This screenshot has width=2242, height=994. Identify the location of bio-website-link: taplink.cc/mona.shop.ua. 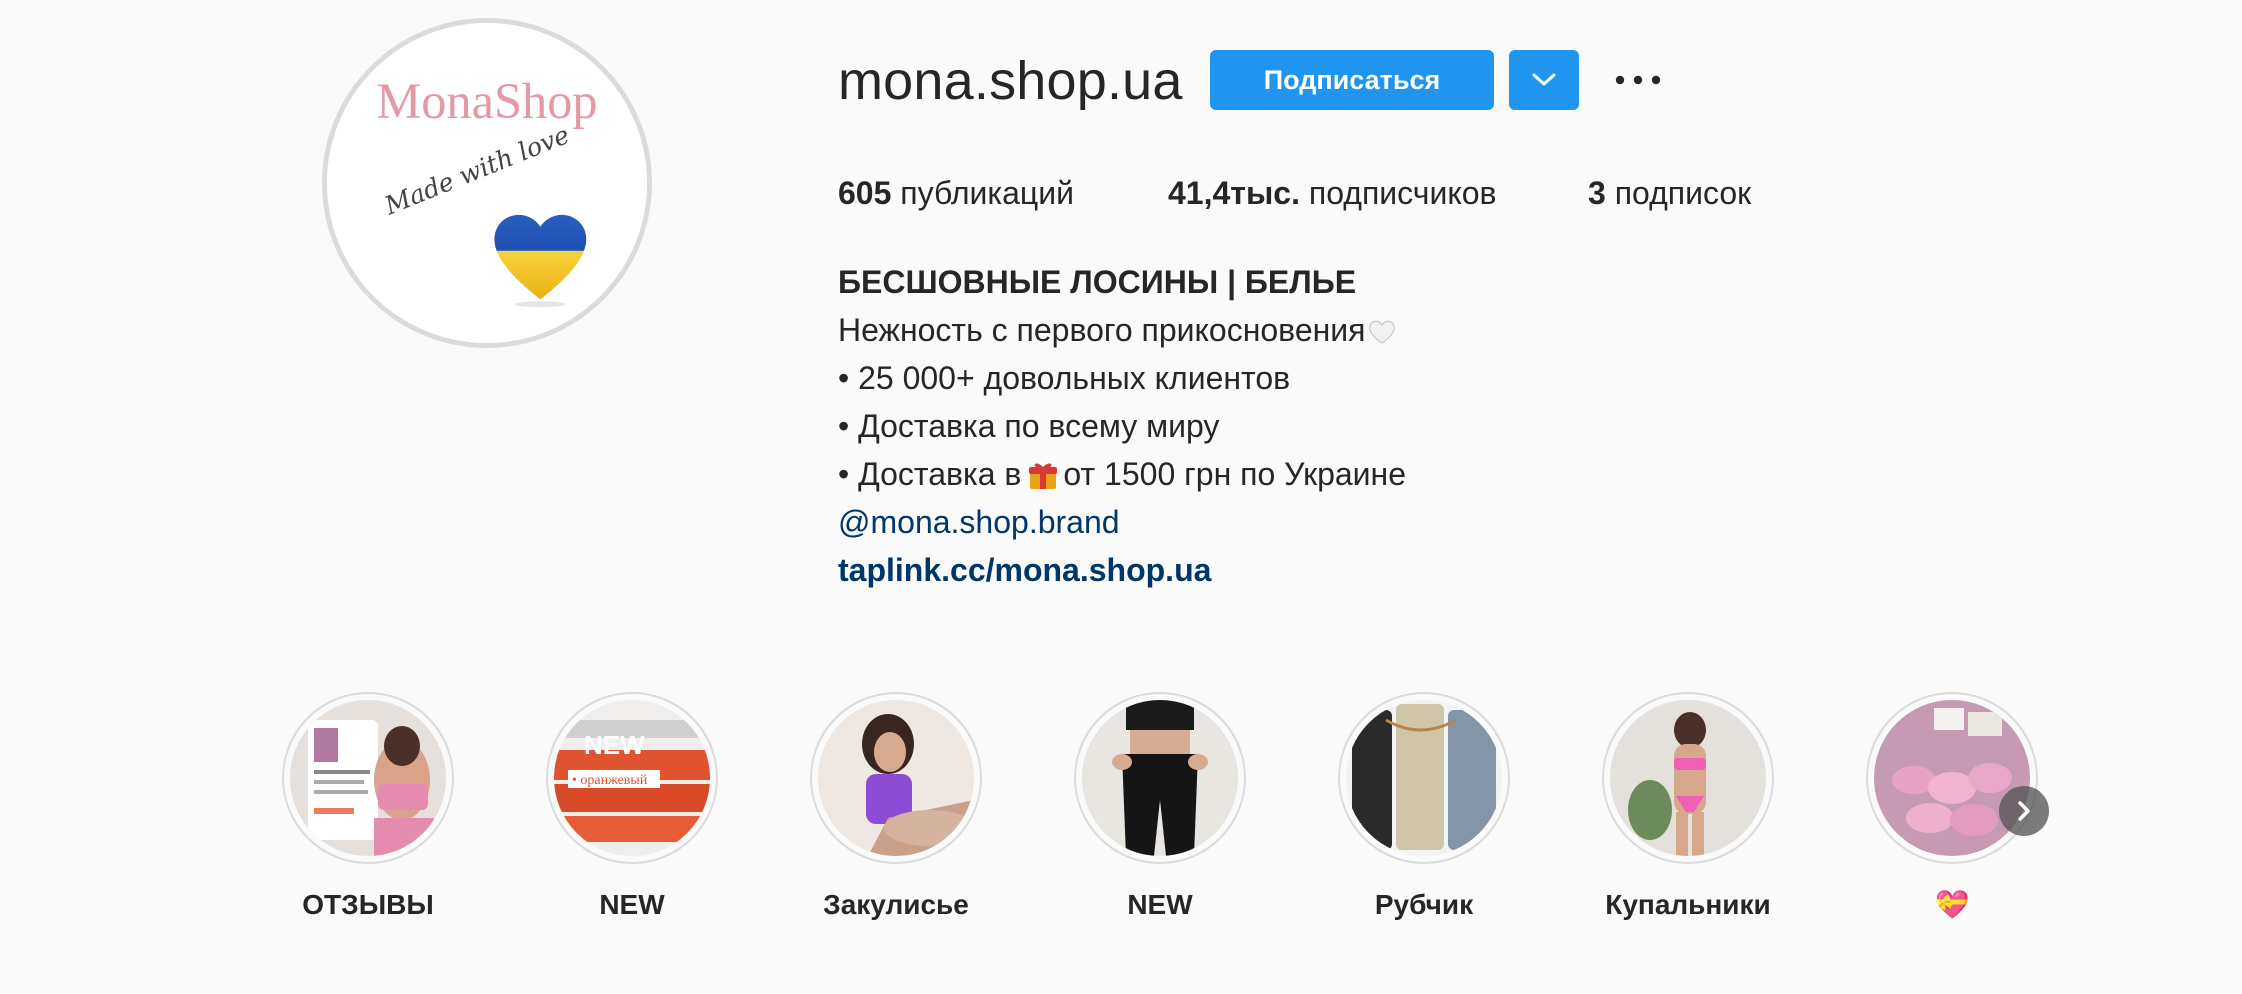
(1288, 570).